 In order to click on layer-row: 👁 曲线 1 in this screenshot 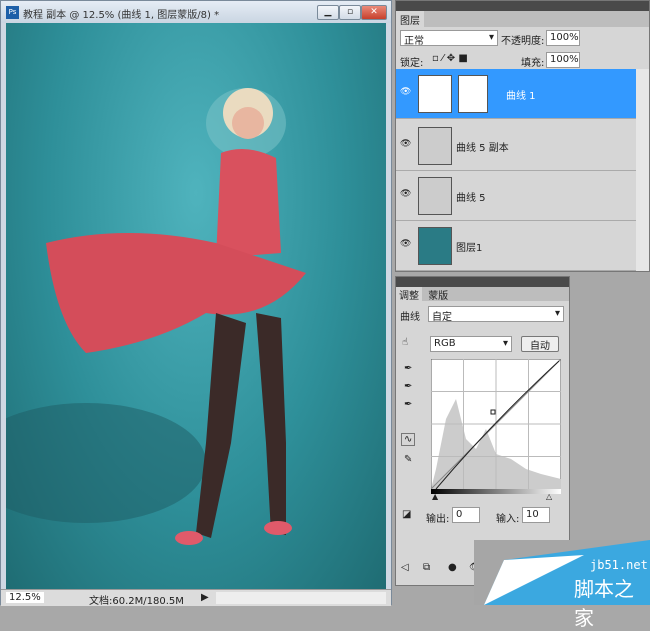, I will do `click(516, 94)`.